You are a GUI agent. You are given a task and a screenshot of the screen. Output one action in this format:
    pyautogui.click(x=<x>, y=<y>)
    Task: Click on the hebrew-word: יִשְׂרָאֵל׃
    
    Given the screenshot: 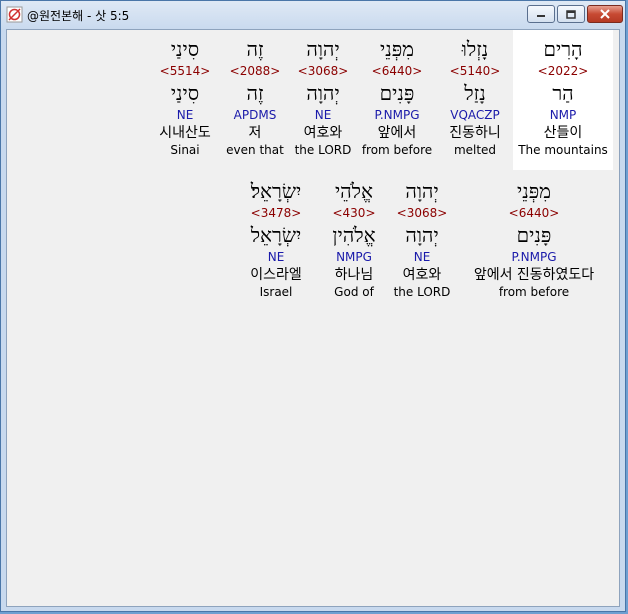 What is the action you would take?
    pyautogui.click(x=276, y=191)
    